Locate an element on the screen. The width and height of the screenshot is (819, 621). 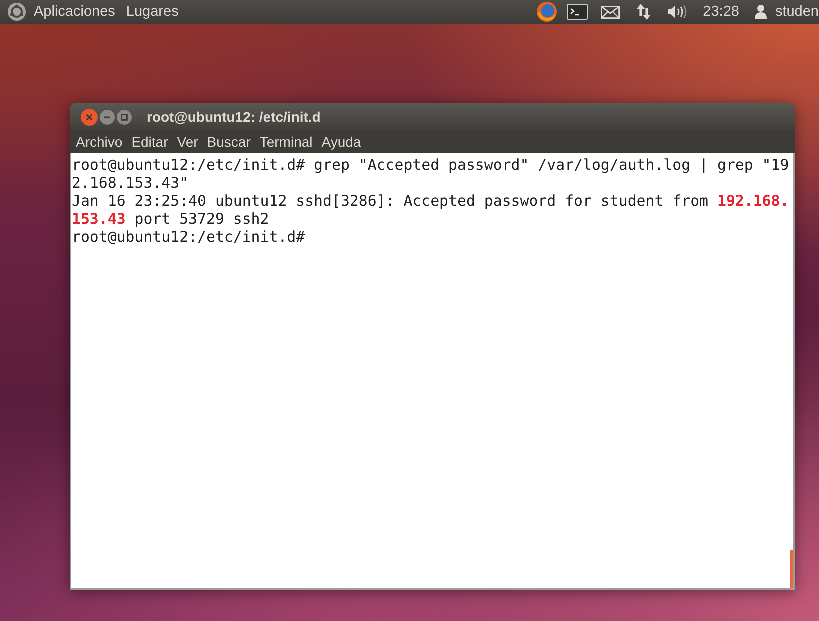
close-icon is located at coordinates (89, 117).